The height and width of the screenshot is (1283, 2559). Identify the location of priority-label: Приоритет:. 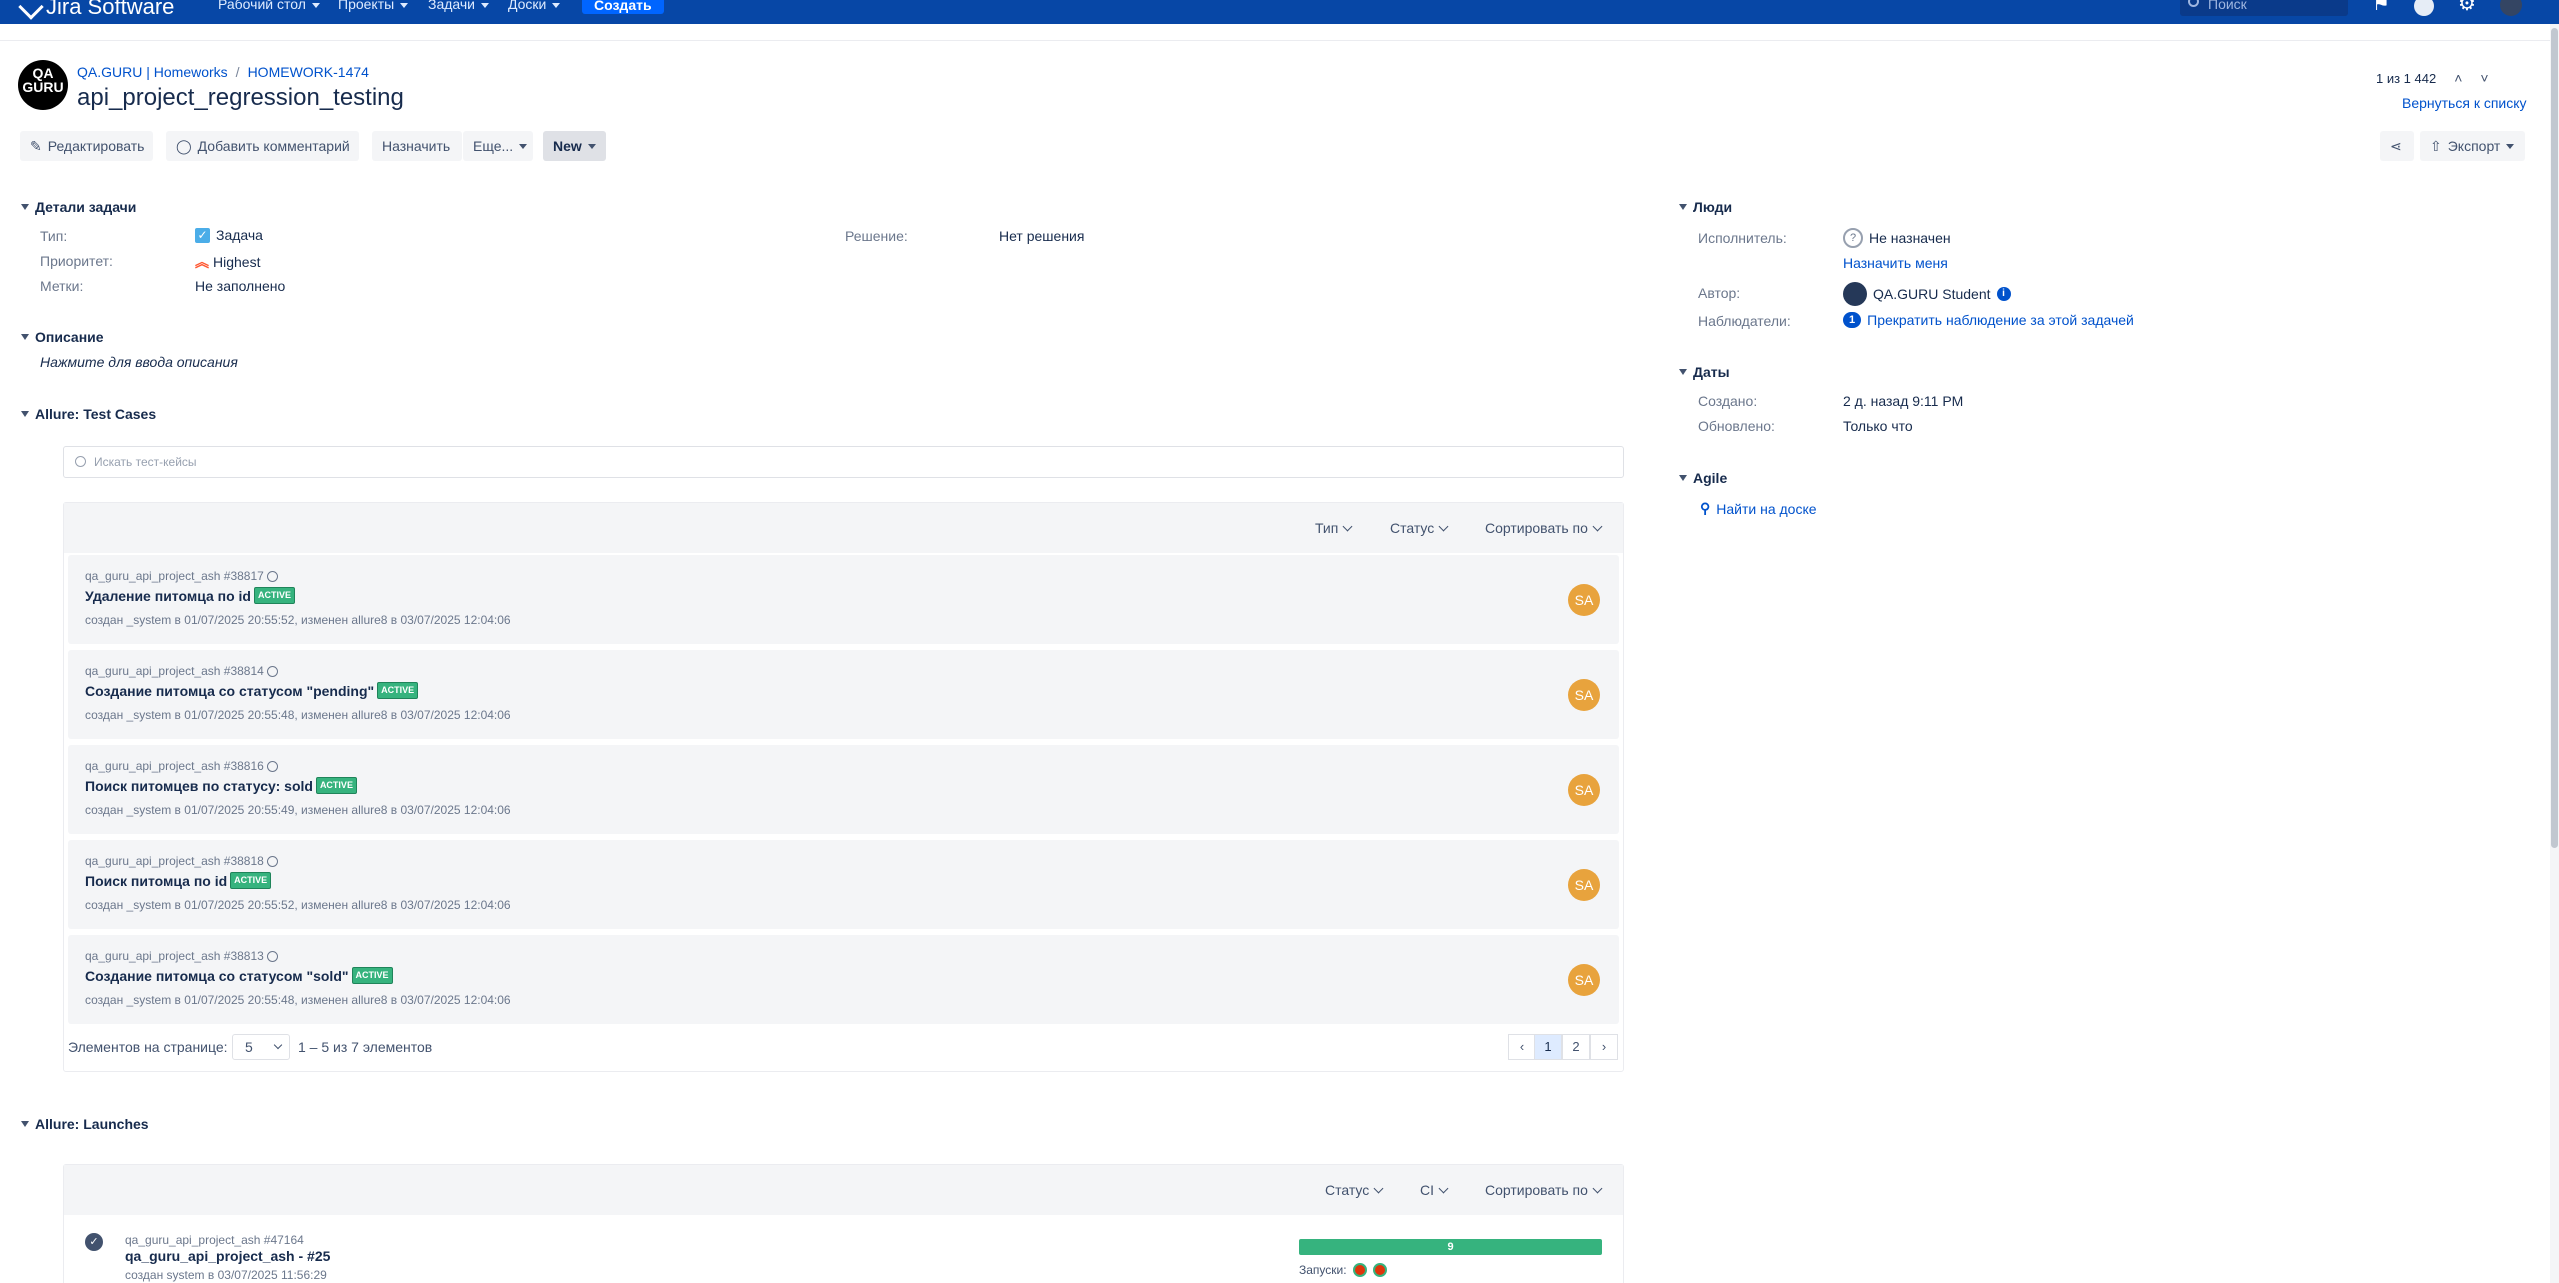
(76, 261).